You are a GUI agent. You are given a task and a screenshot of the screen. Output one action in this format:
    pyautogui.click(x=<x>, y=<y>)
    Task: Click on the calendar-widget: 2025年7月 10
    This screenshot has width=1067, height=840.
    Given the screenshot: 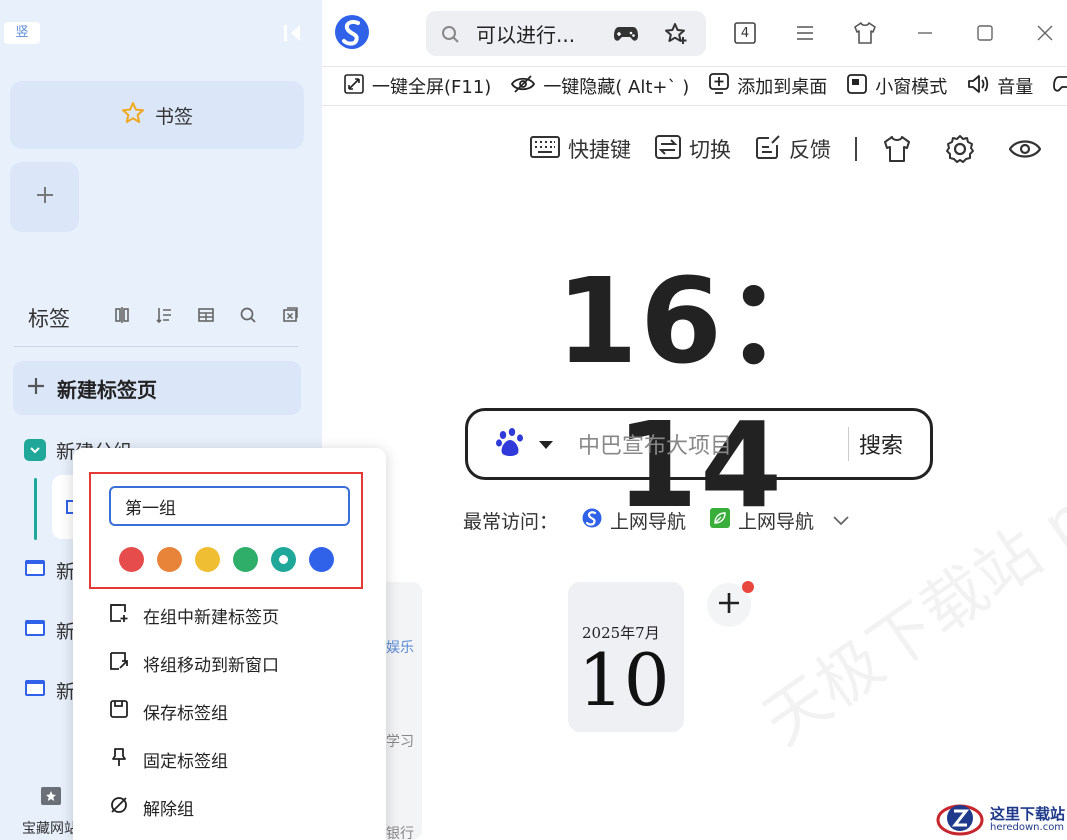 What is the action you would take?
    pyautogui.click(x=626, y=657)
    